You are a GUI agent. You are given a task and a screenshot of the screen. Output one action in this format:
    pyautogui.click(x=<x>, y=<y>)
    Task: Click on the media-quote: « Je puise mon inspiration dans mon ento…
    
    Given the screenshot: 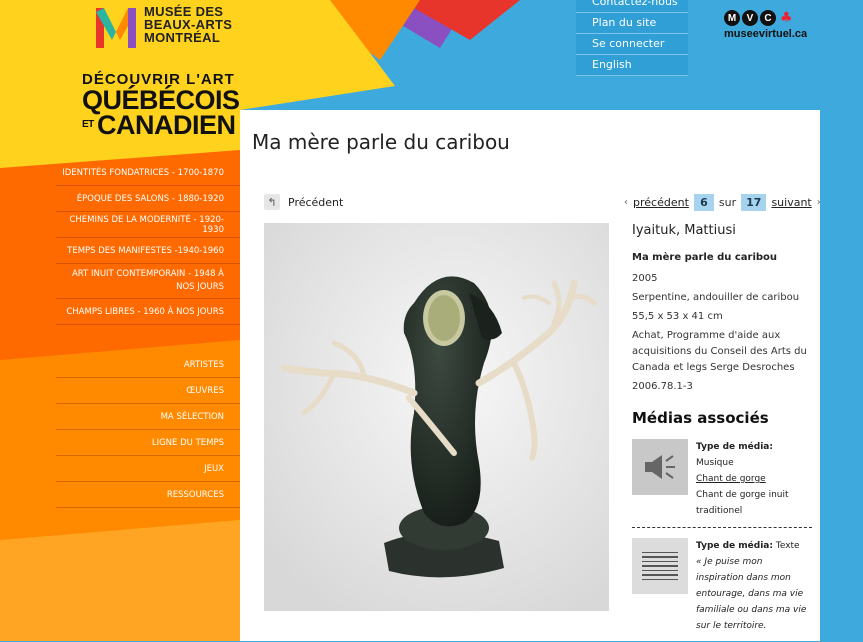 What is the action you would take?
    pyautogui.click(x=751, y=594)
    